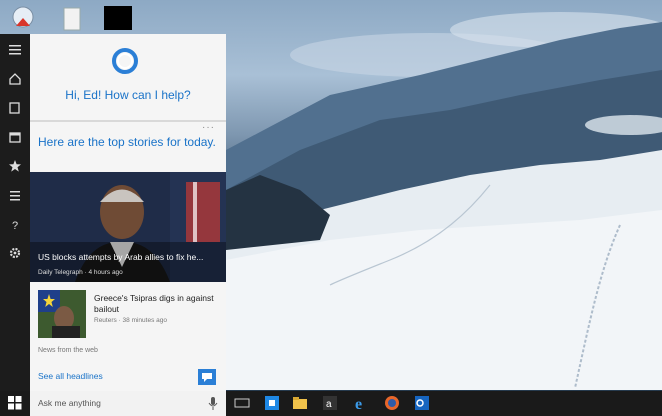 The height and width of the screenshot is (416, 662). I want to click on microphone-icon, so click(213, 403).